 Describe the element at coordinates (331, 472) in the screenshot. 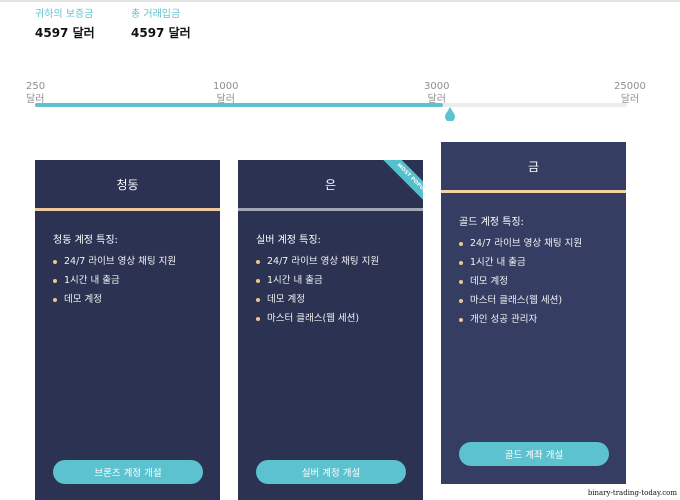

I see `open-silver-account-button: 실버 계정 개설` at that location.